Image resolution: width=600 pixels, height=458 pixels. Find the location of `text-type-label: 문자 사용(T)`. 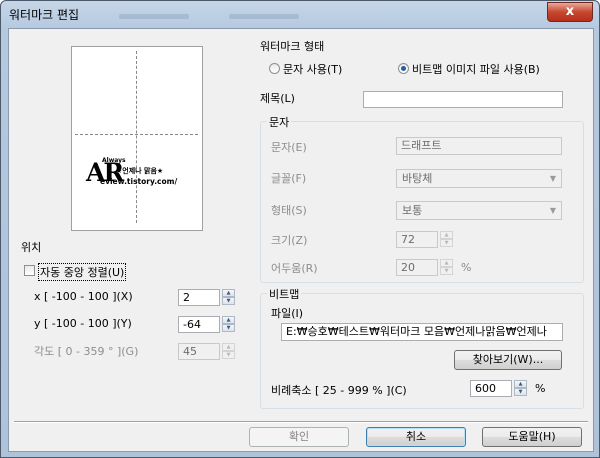

text-type-label: 문자 사용(T) is located at coordinates (312, 69).